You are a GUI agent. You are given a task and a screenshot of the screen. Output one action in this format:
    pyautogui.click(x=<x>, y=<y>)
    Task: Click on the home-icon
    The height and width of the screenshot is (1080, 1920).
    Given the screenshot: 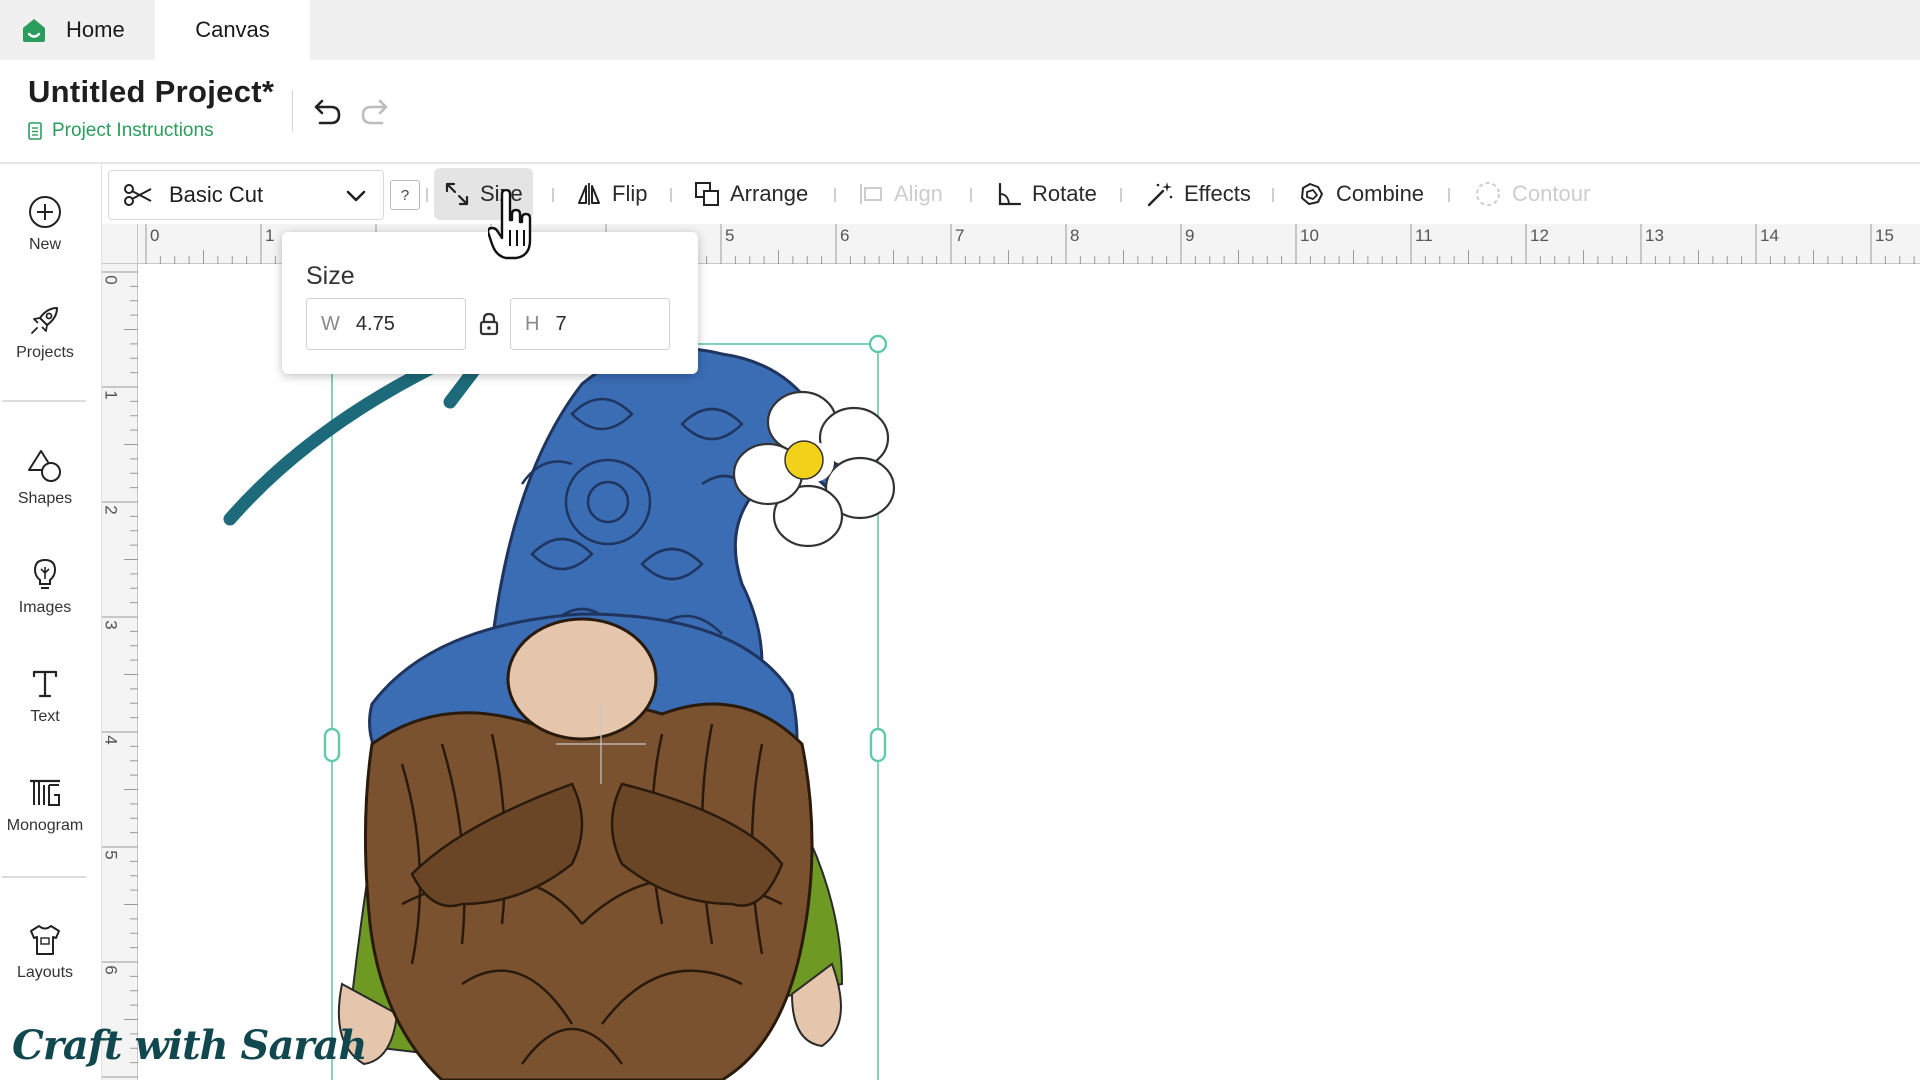 What is the action you would take?
    pyautogui.click(x=34, y=30)
    